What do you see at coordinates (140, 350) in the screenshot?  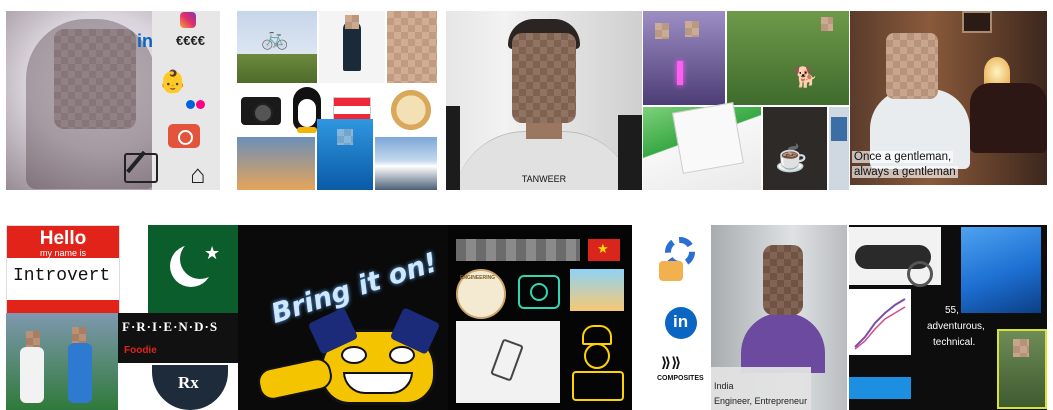 I see `foodie-text: Foodie` at bounding box center [140, 350].